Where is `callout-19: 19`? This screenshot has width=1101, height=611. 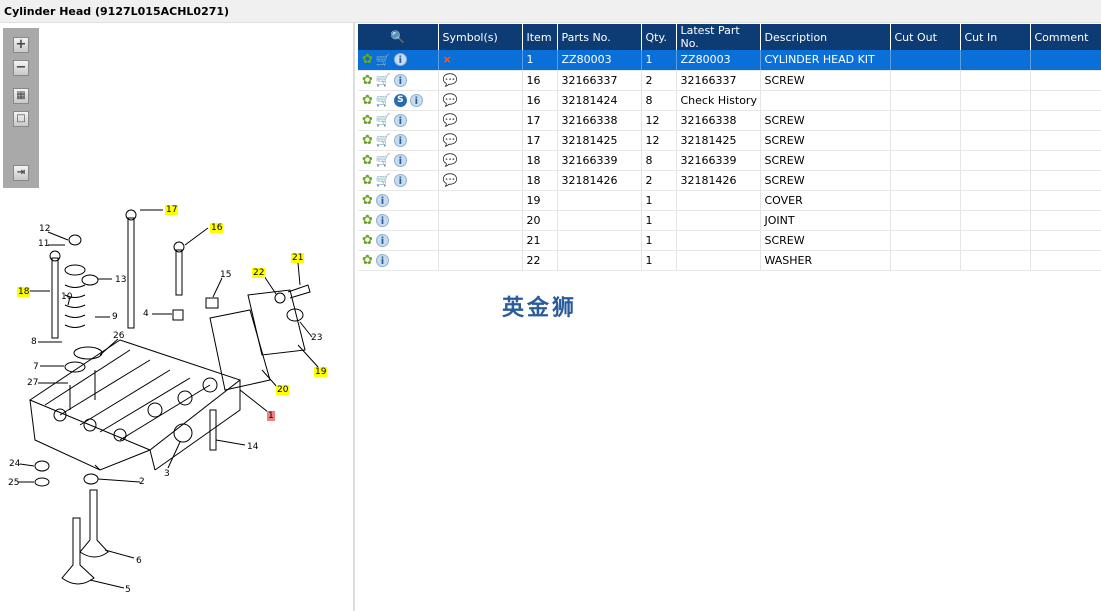 callout-19: 19 is located at coordinates (321, 372).